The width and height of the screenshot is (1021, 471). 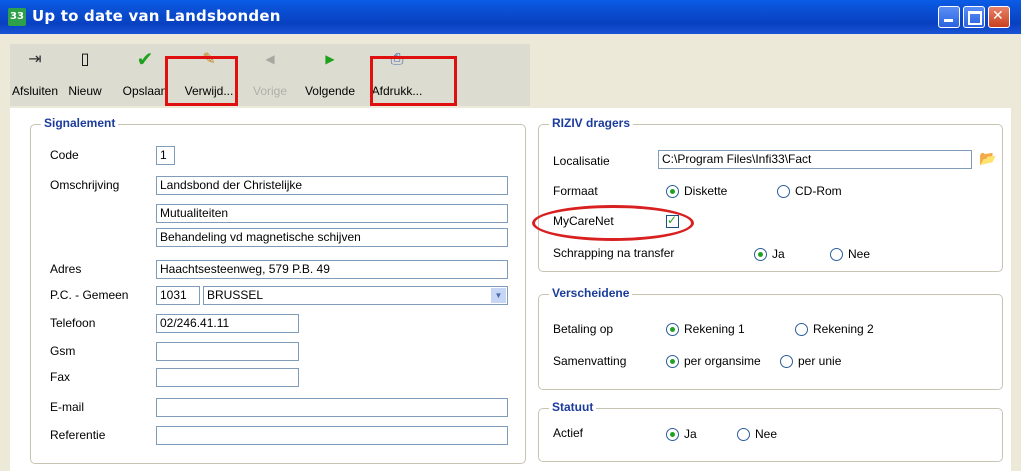 I want to click on code-label: Code, so click(x=64, y=155).